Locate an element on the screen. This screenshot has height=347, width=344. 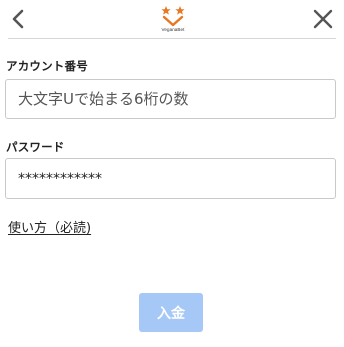
back-button is located at coordinates (19, 19).